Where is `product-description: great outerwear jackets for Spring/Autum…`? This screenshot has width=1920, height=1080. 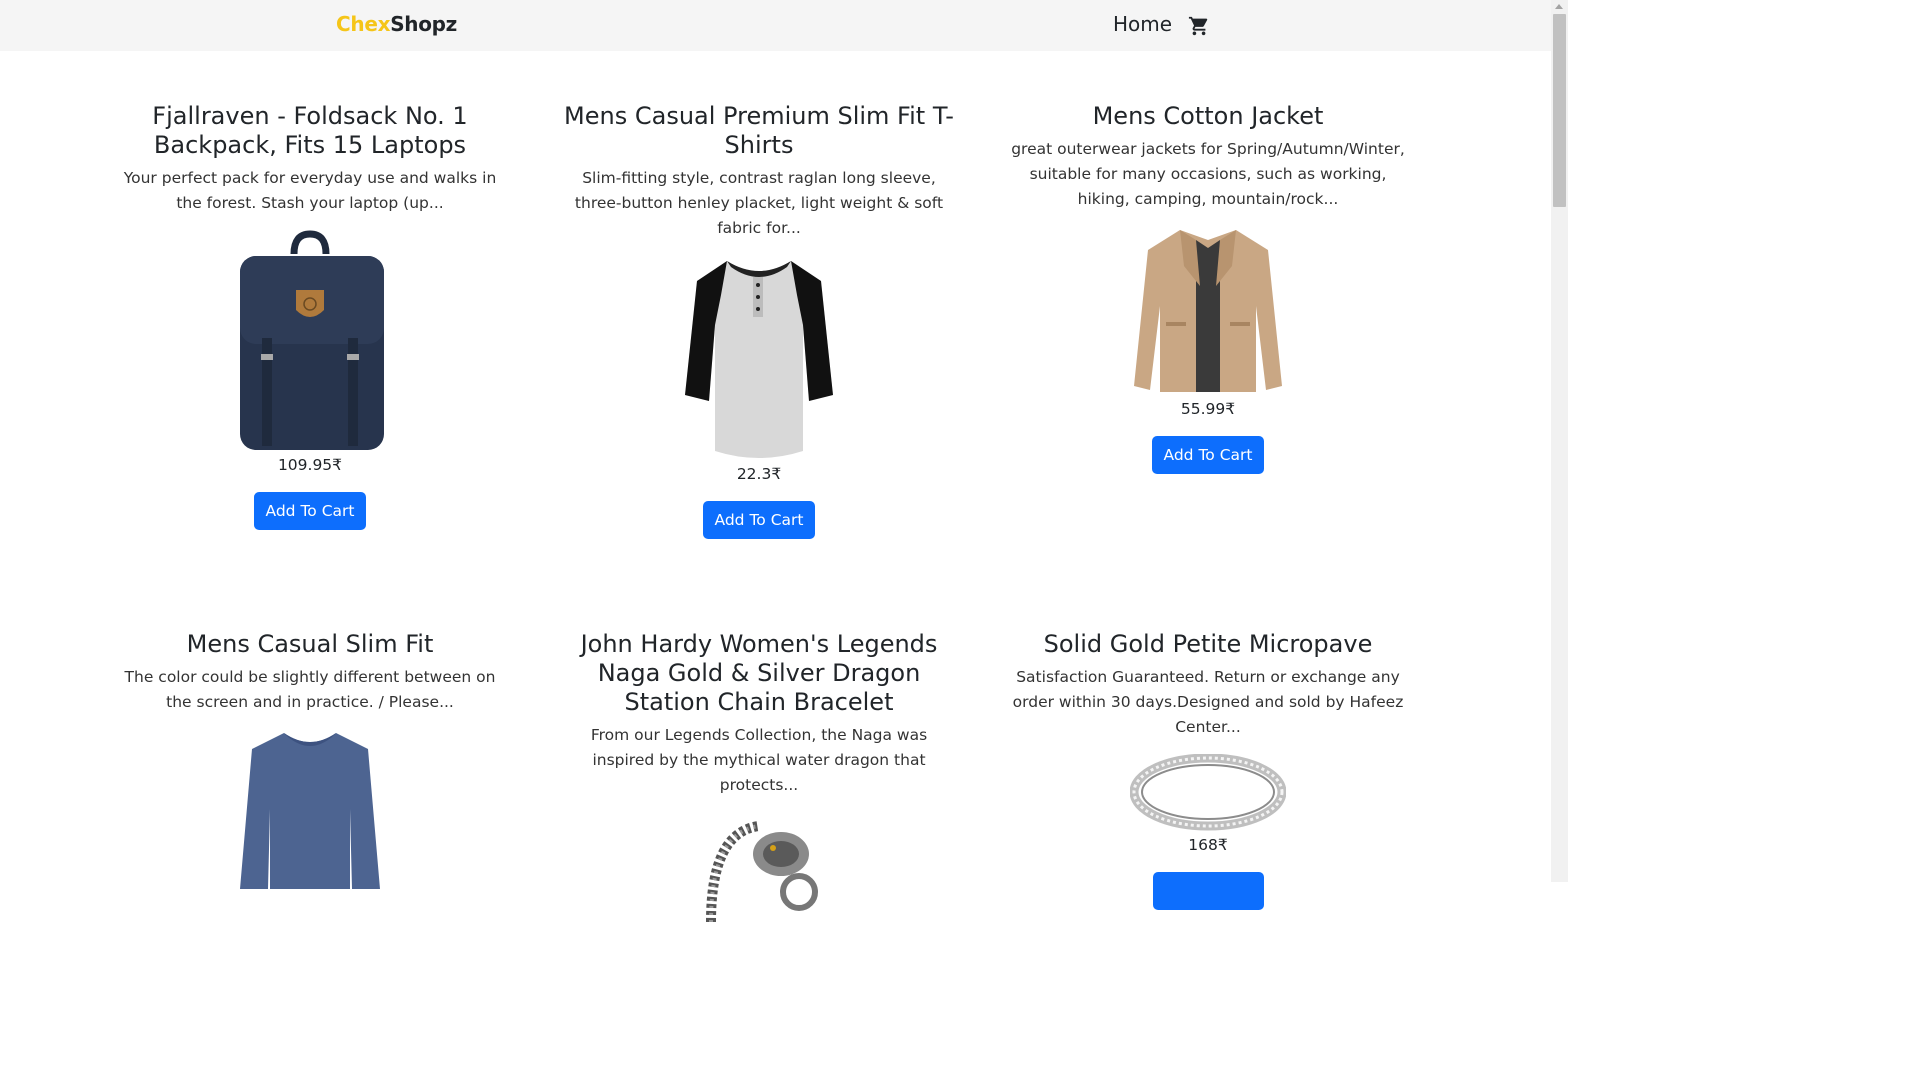
product-description: great outerwear jackets for Spring/Autum… is located at coordinates (1208, 174).